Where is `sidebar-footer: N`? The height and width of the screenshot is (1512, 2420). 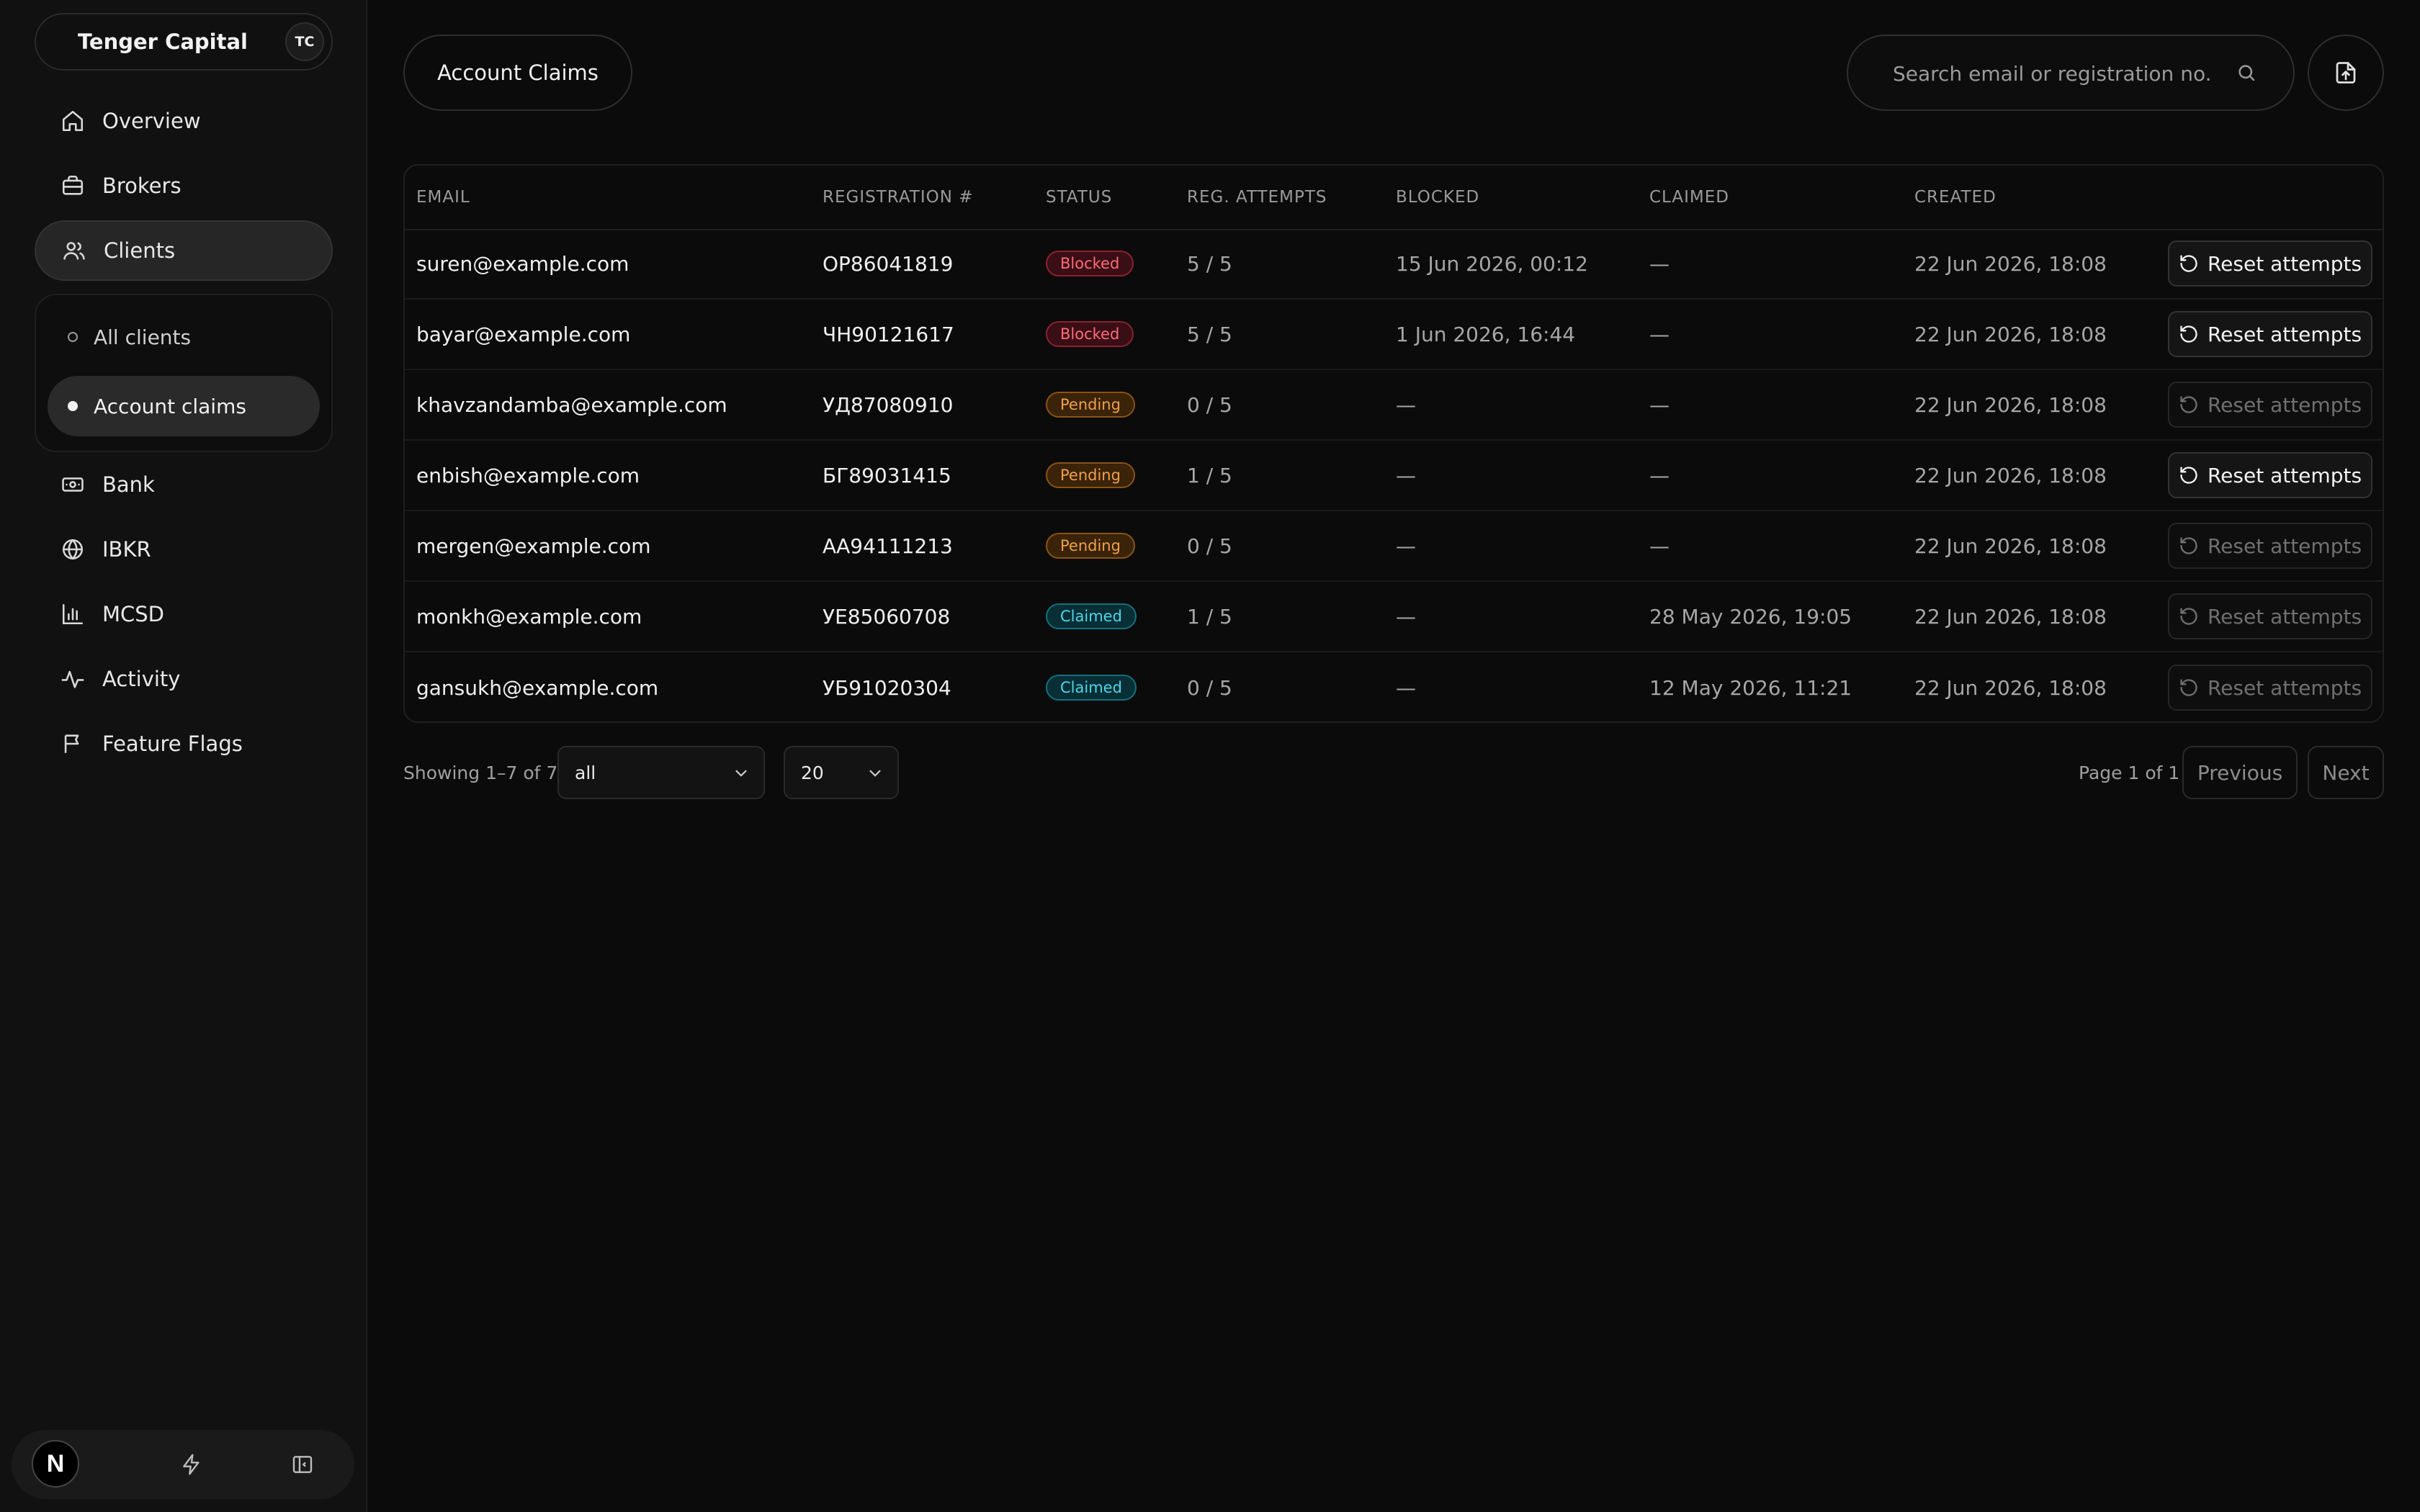 sidebar-footer: N is located at coordinates (183, 1464).